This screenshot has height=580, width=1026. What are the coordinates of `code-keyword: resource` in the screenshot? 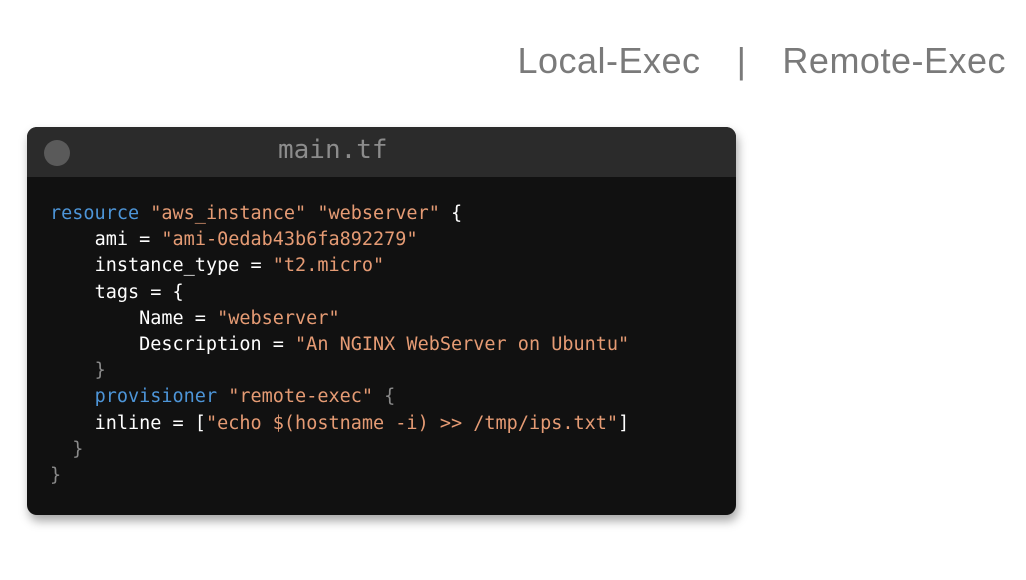 It's located at (95, 213).